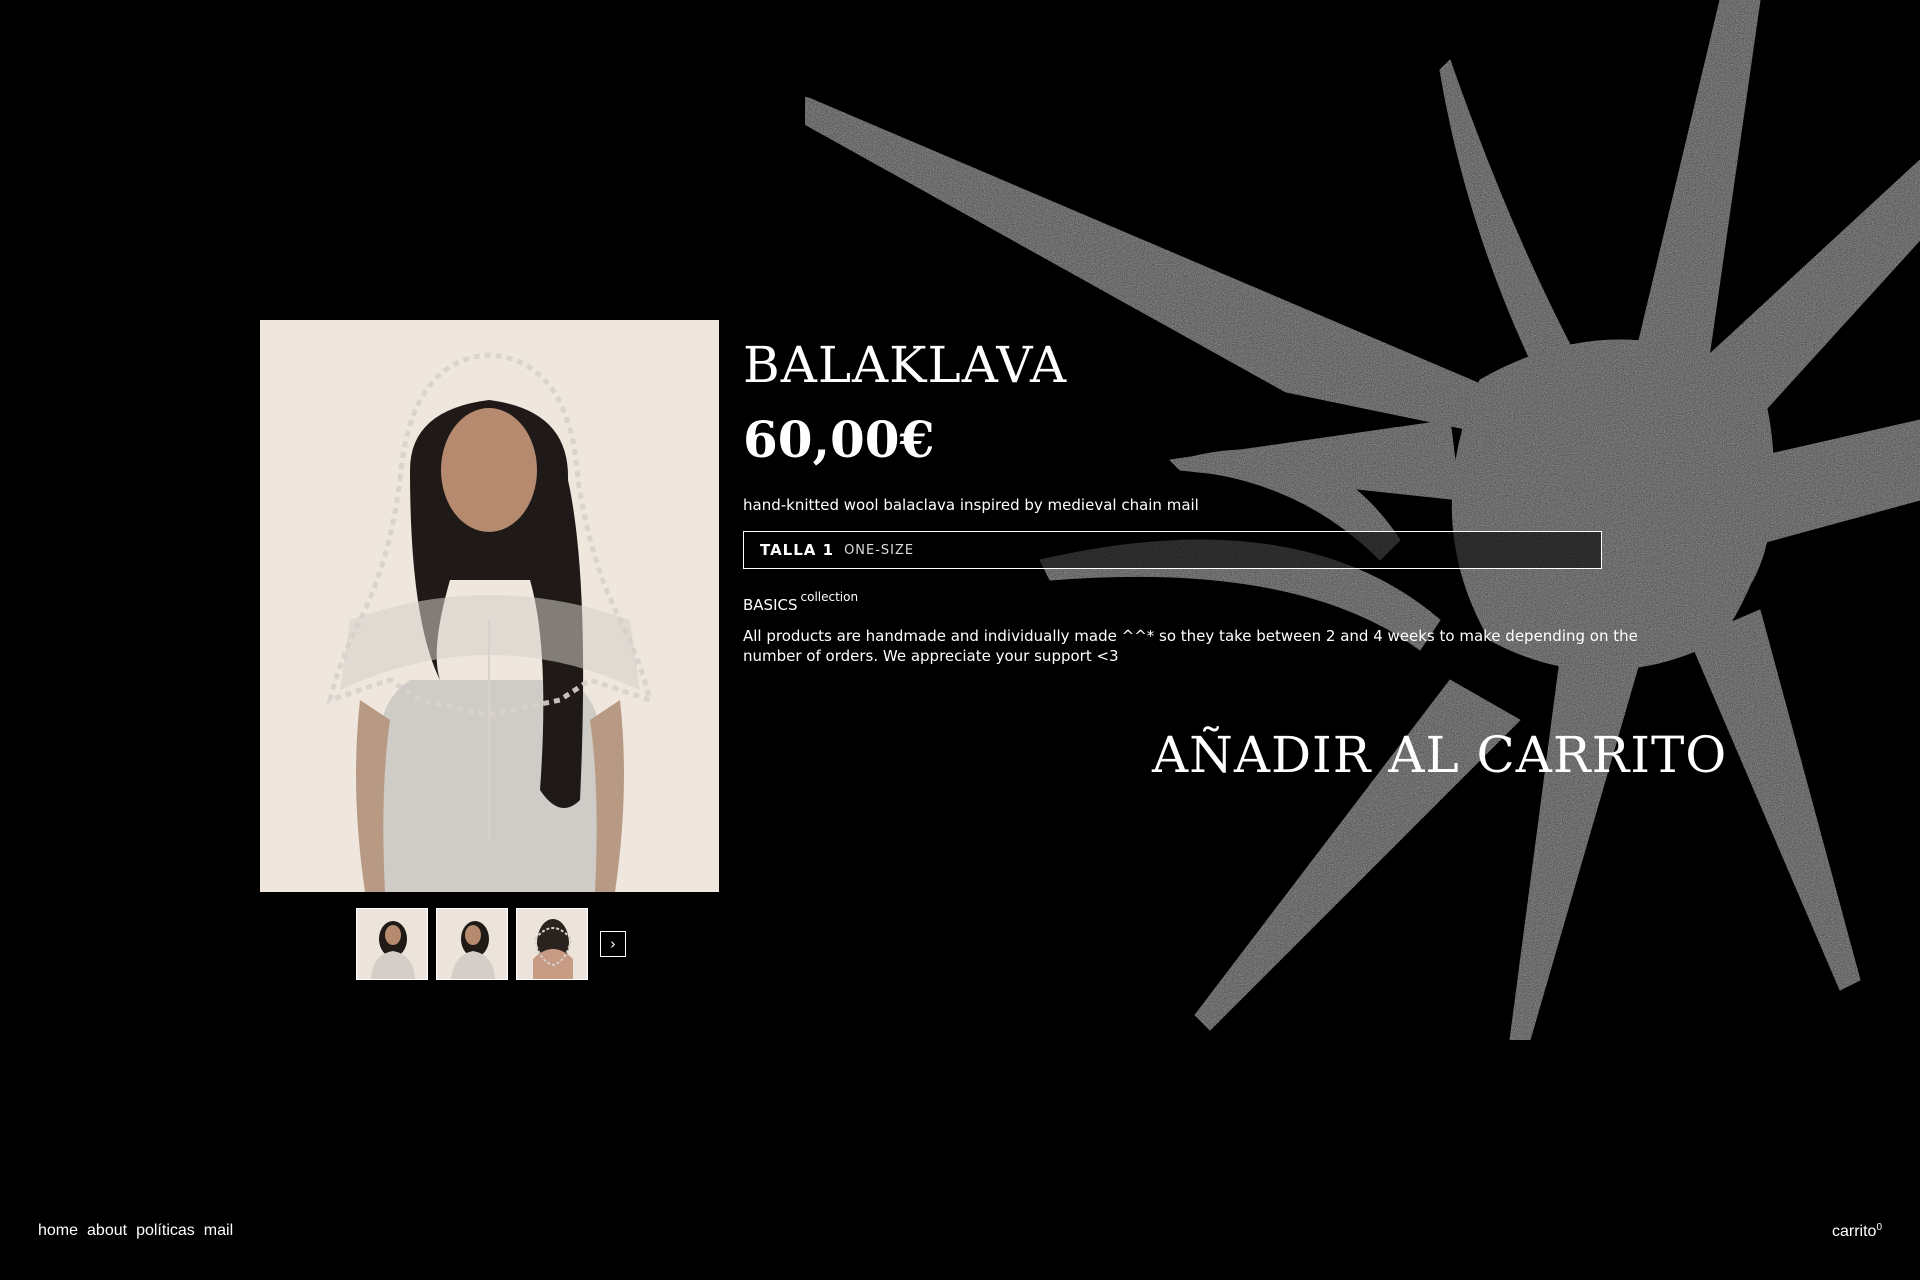 The height and width of the screenshot is (1280, 1920). I want to click on nav-link-home: home, so click(58, 1231).